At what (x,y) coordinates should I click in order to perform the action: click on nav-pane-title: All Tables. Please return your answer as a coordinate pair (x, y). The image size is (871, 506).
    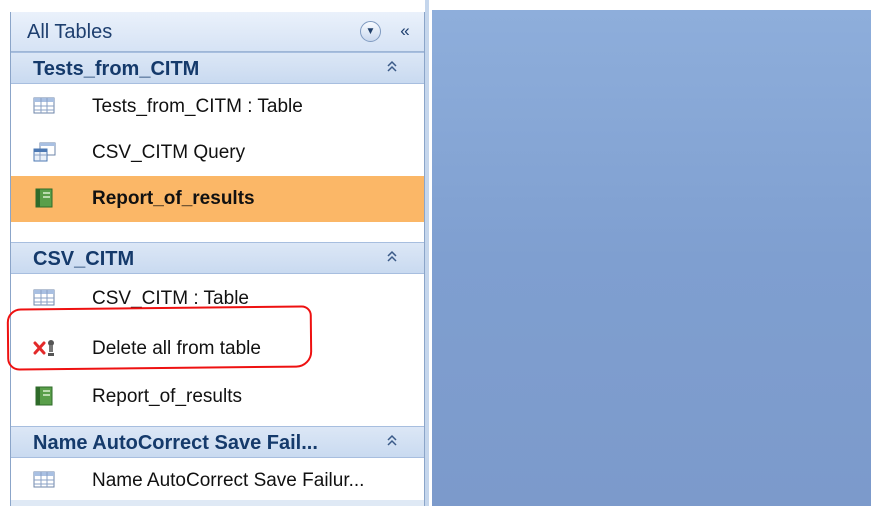
    Looking at the image, I should click on (69, 32).